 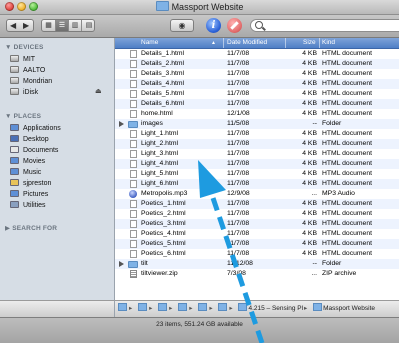 What do you see at coordinates (328, 43) in the screenshot?
I see `column-header-kind: Kind` at bounding box center [328, 43].